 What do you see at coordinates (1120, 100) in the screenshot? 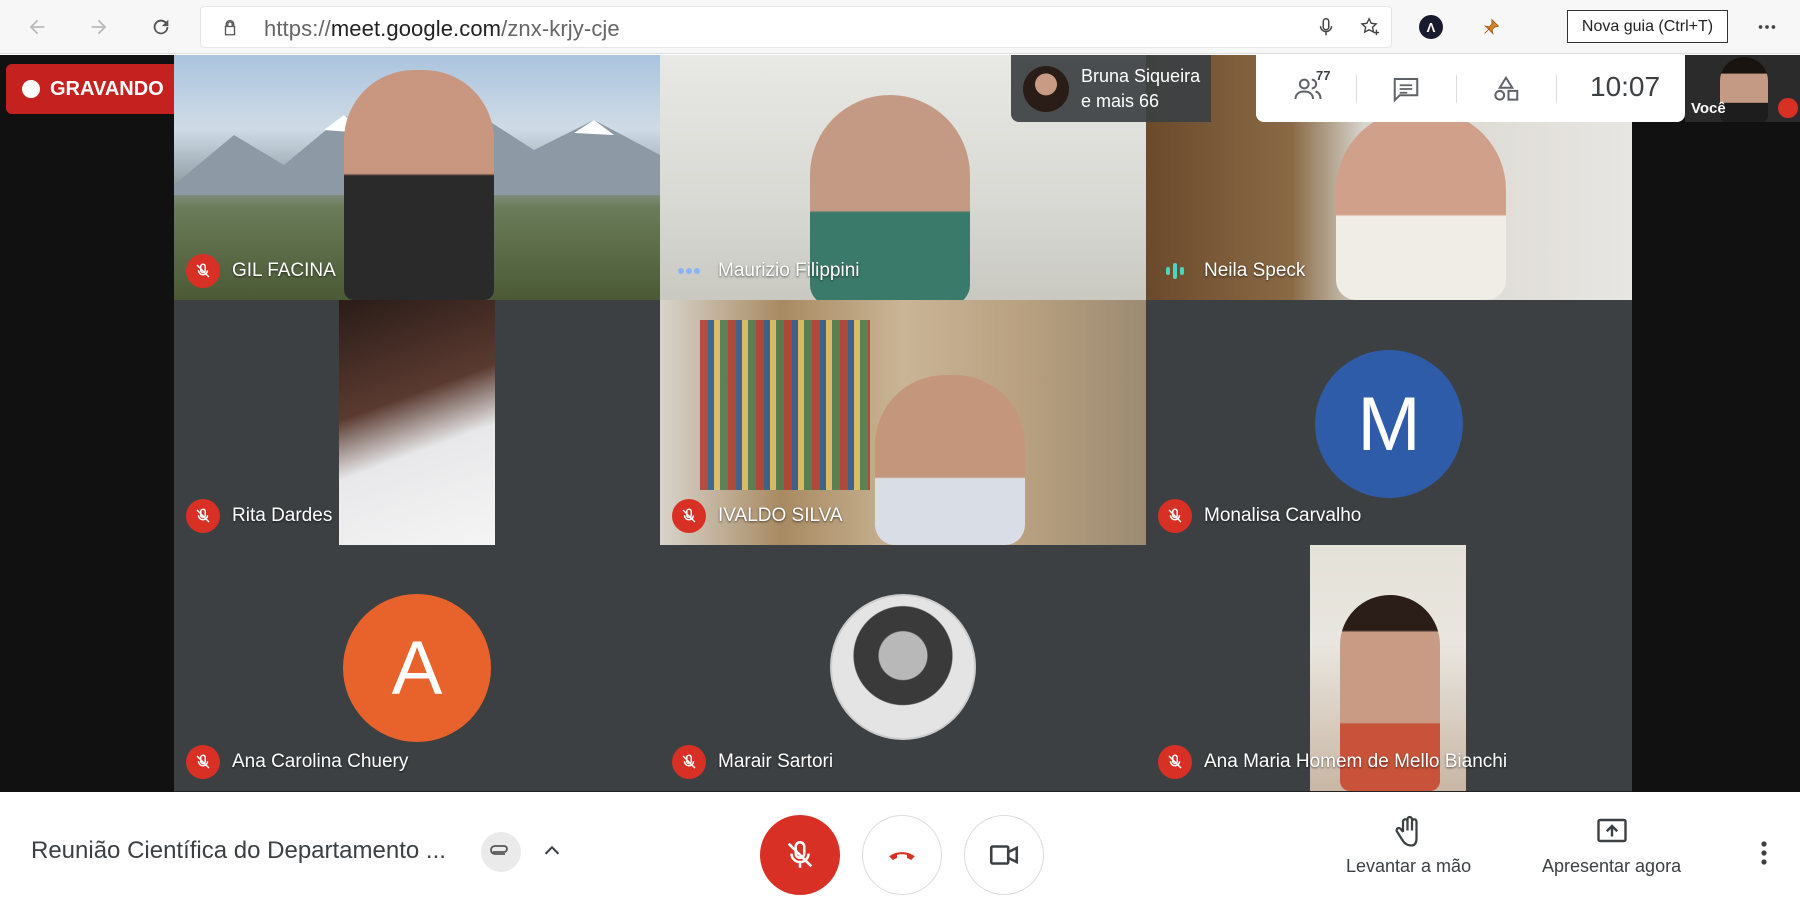
I see `presenter-others: e mais 66` at bounding box center [1120, 100].